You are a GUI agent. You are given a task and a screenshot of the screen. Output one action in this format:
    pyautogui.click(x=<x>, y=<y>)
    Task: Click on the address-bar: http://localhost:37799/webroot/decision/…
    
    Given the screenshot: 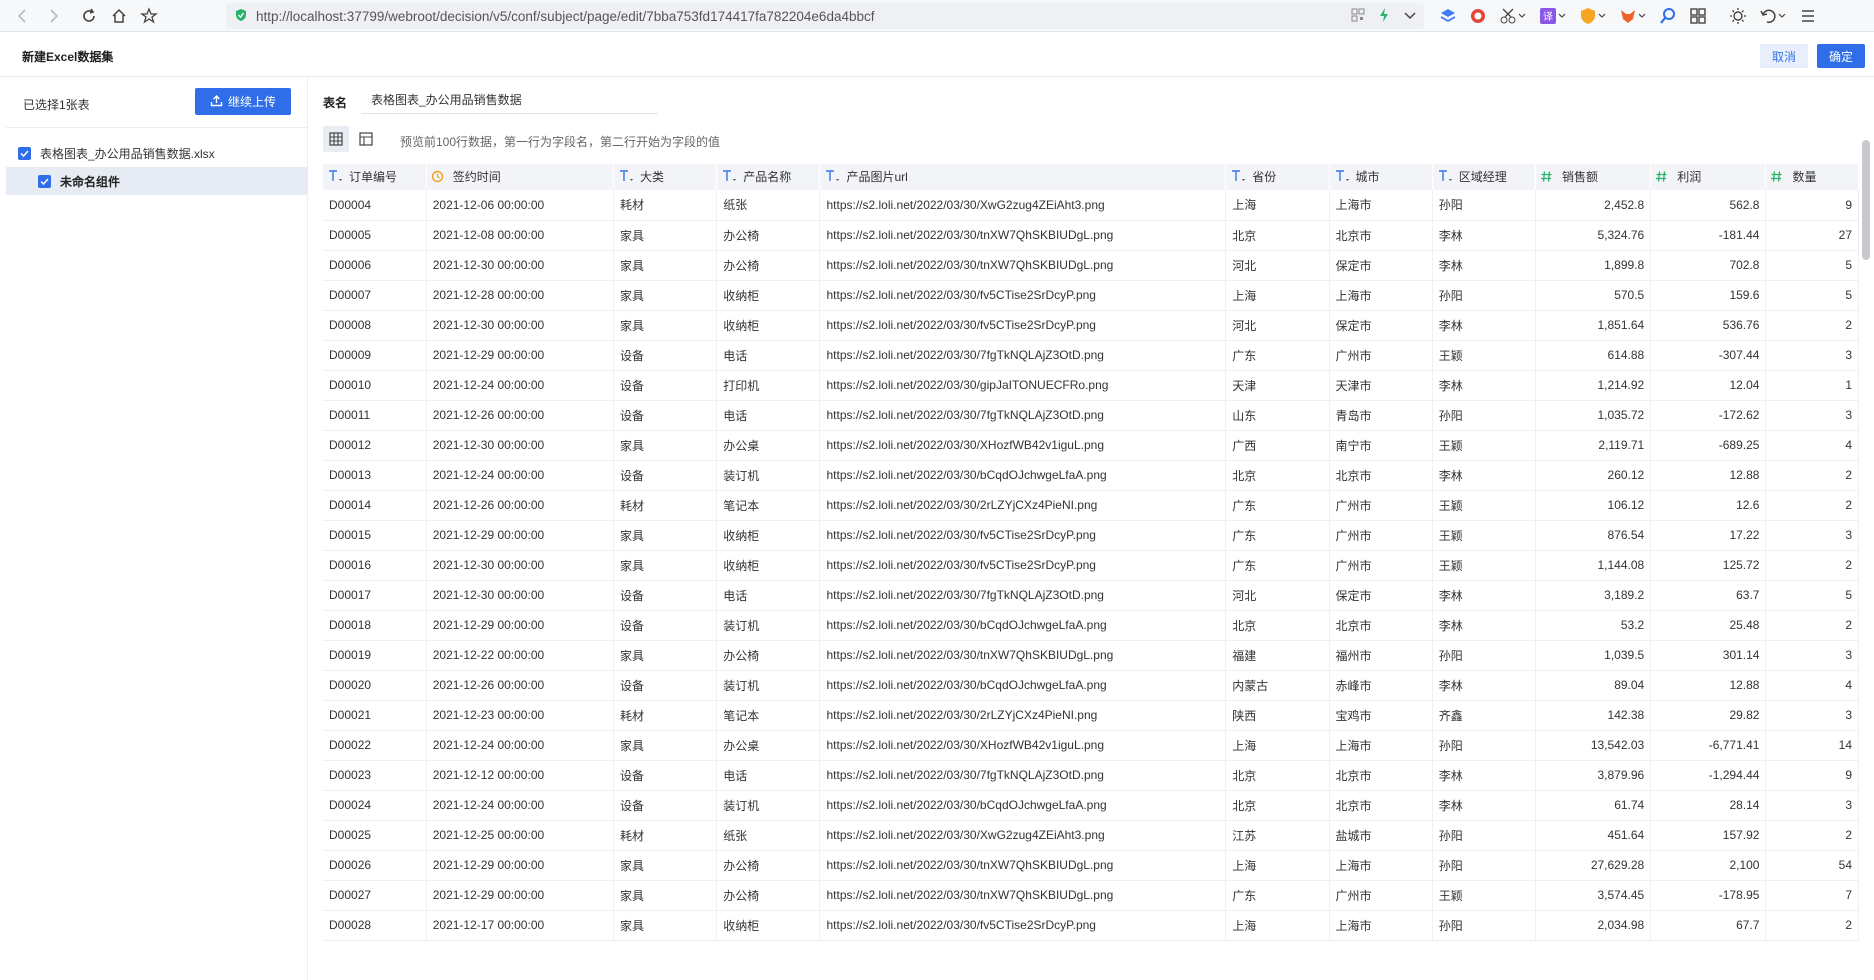 What is the action you would take?
    pyautogui.click(x=825, y=16)
    